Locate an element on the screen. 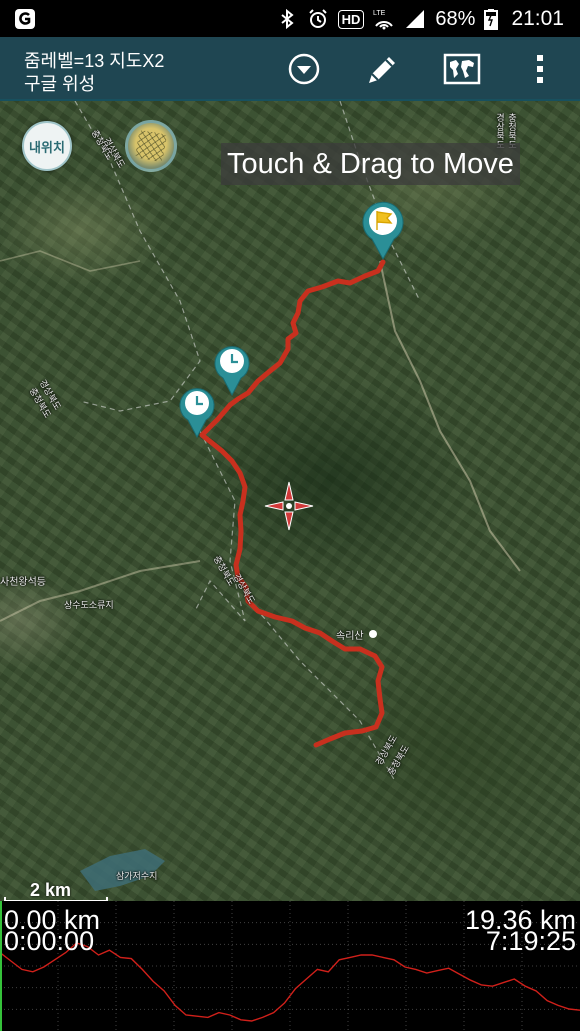  layer-grid-icon is located at coordinates (151, 146).